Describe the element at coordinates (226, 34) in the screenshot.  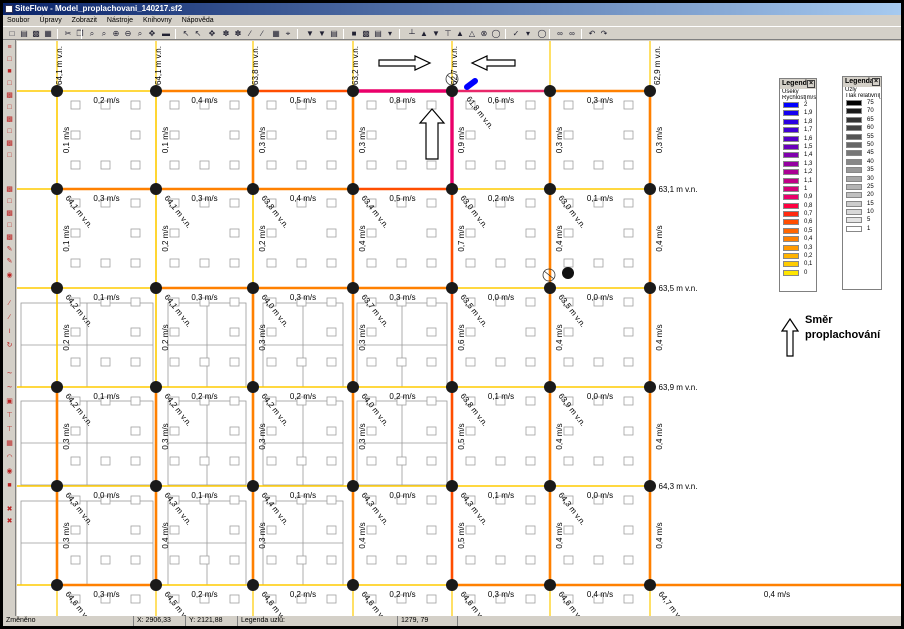
I see `node-tool-icon: ✽` at that location.